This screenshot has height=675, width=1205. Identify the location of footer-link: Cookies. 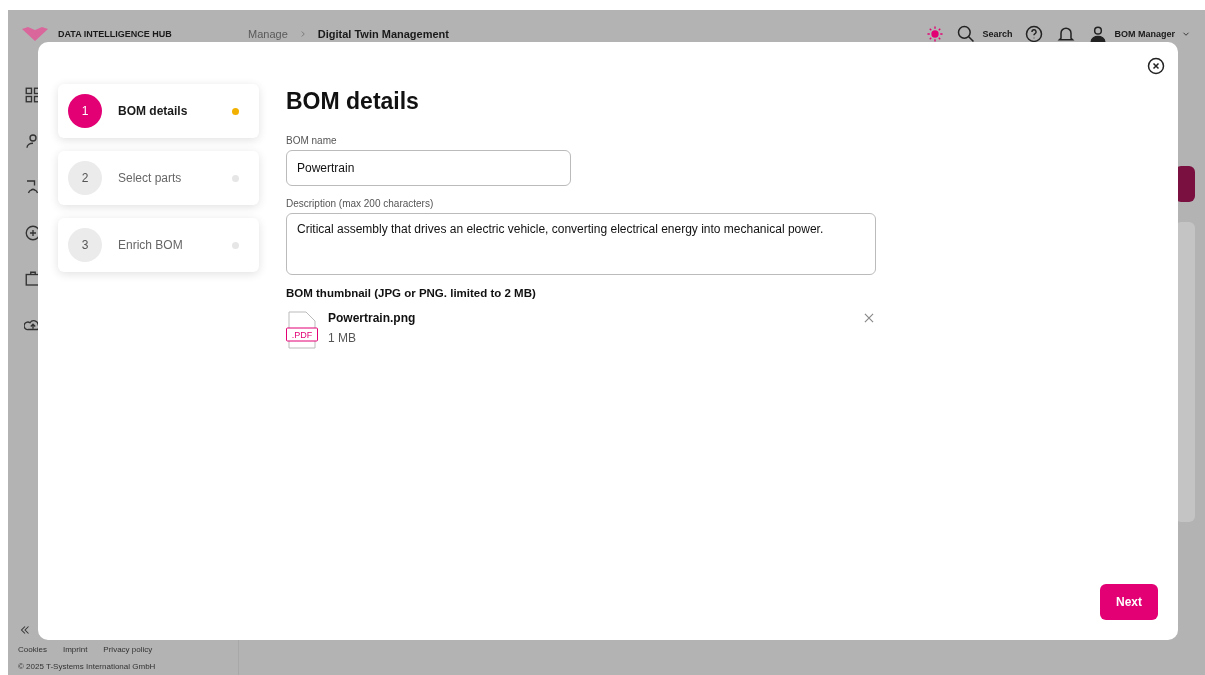
(32, 649).